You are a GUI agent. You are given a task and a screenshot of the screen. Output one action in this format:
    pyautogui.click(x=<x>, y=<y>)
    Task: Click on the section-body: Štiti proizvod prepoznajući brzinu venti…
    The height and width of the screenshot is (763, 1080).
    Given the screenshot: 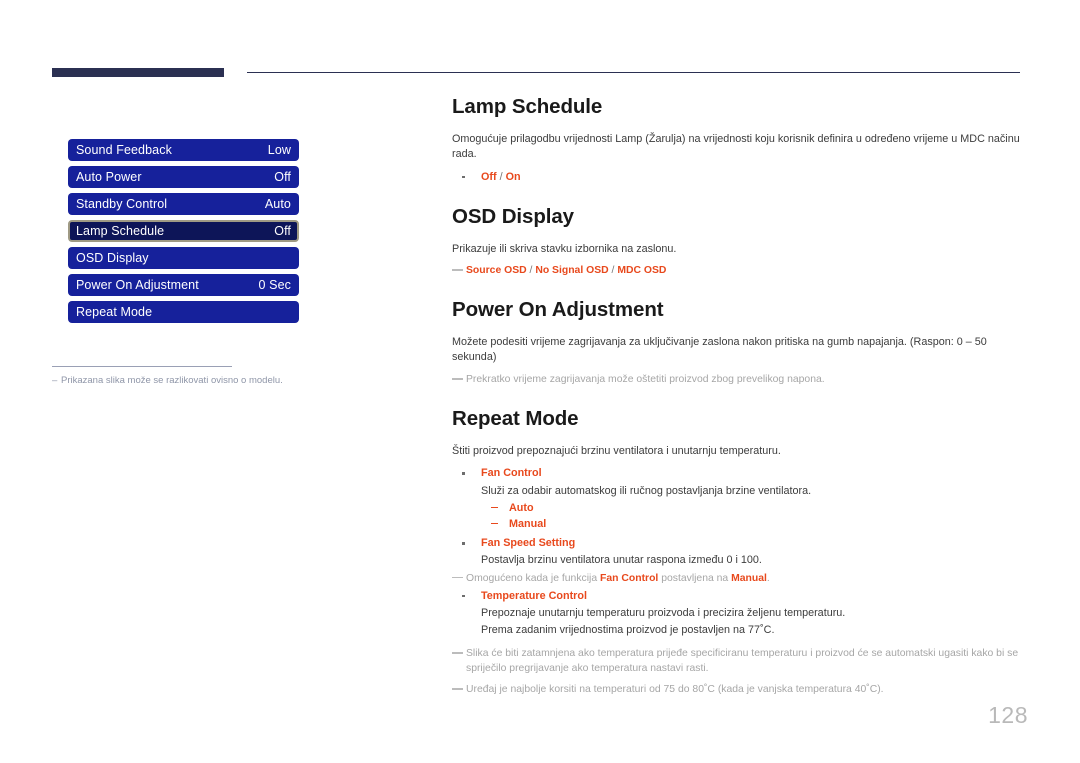 What is the action you would take?
    pyautogui.click(x=616, y=450)
    